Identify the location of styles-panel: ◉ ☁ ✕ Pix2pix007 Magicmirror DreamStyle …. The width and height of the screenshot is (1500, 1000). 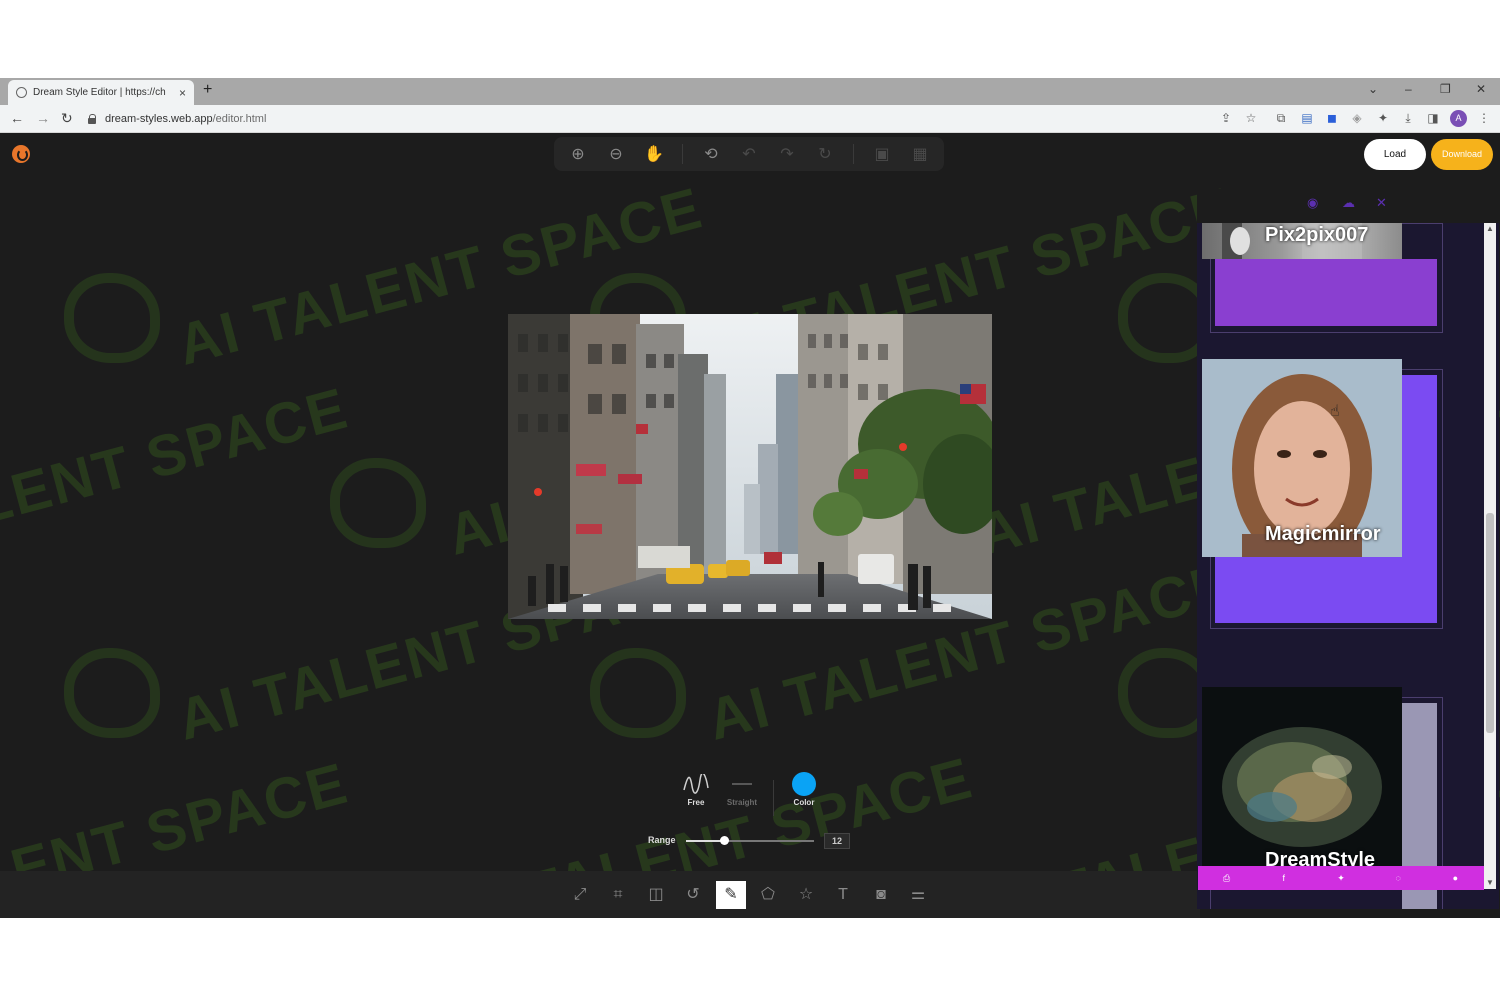
(1348, 549).